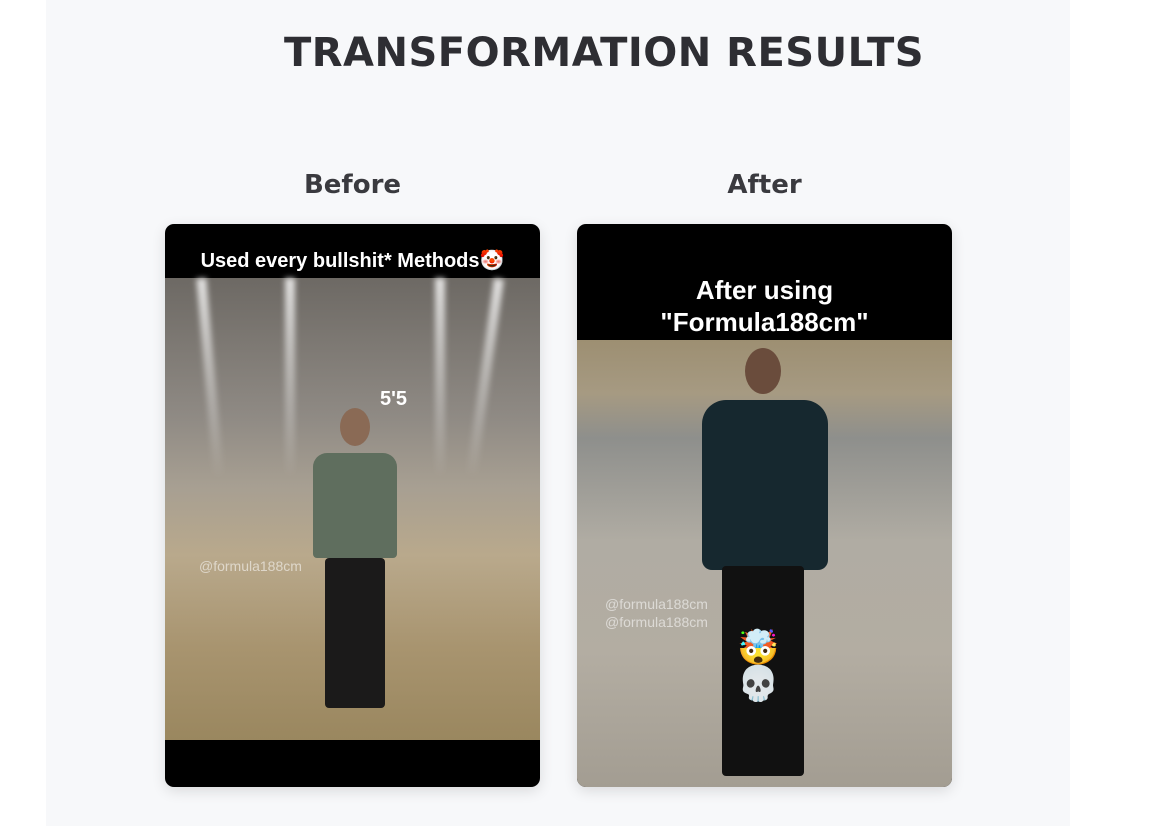 The image size is (1171, 826). Describe the element at coordinates (394, 399) in the screenshot. I see `height-tag: 5'5` at that location.